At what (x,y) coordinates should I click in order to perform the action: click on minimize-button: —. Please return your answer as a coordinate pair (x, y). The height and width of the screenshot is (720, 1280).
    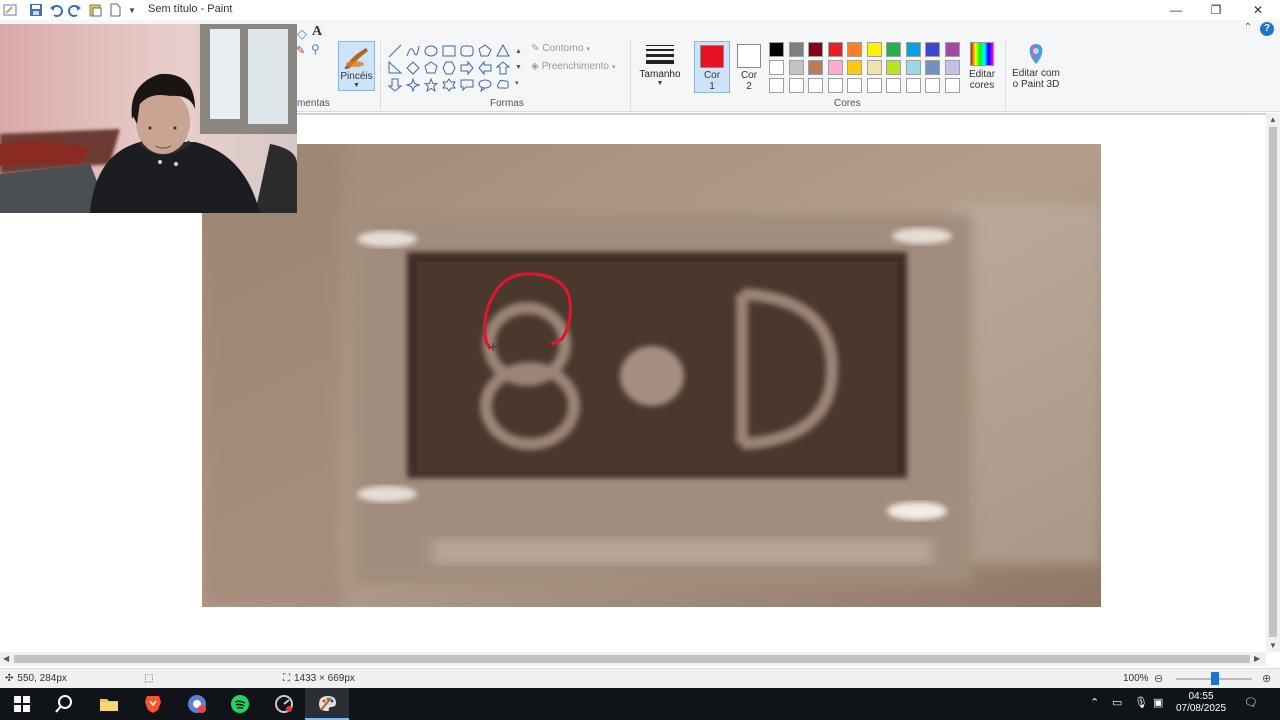
    Looking at the image, I should click on (1176, 10).